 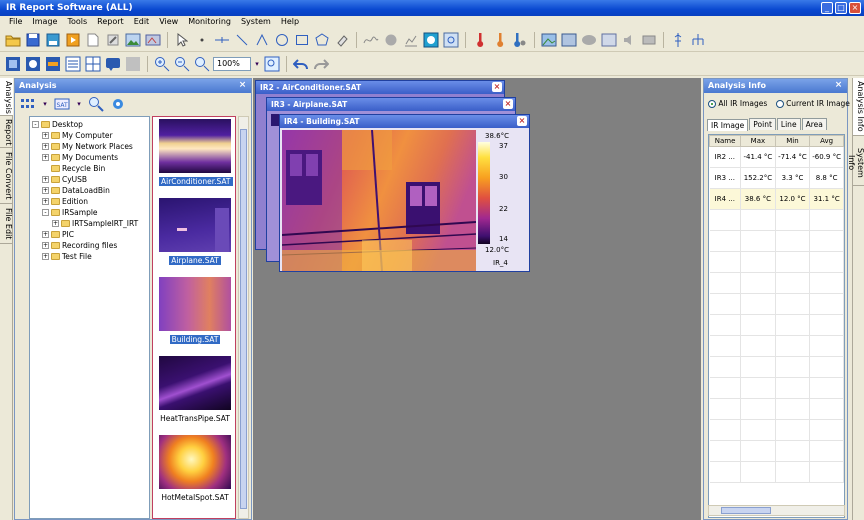 I want to click on filter-dropdown-icon: ▾, so click(x=79, y=104).